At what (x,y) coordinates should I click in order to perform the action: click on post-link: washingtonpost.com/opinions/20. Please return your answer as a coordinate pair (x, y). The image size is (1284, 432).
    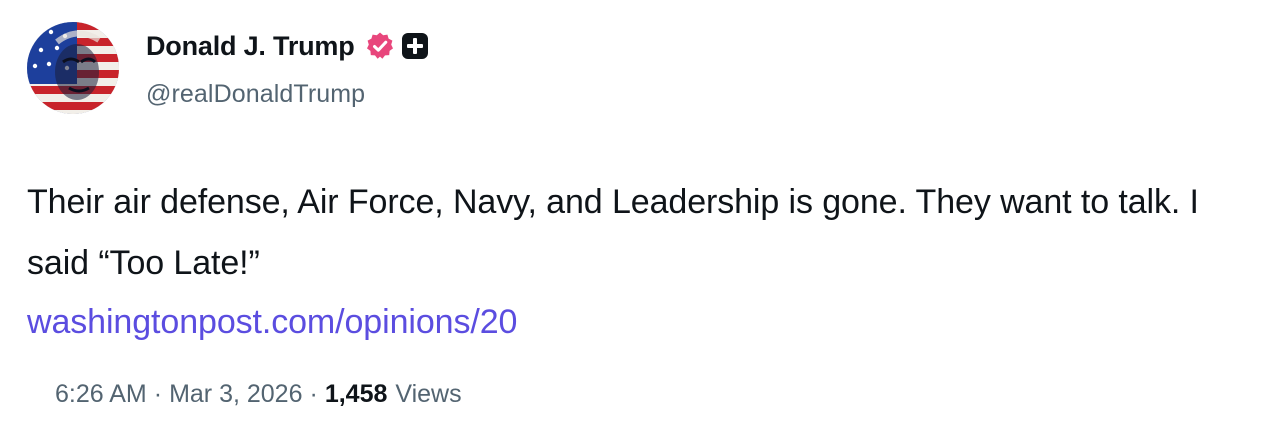
    Looking at the image, I should click on (272, 322).